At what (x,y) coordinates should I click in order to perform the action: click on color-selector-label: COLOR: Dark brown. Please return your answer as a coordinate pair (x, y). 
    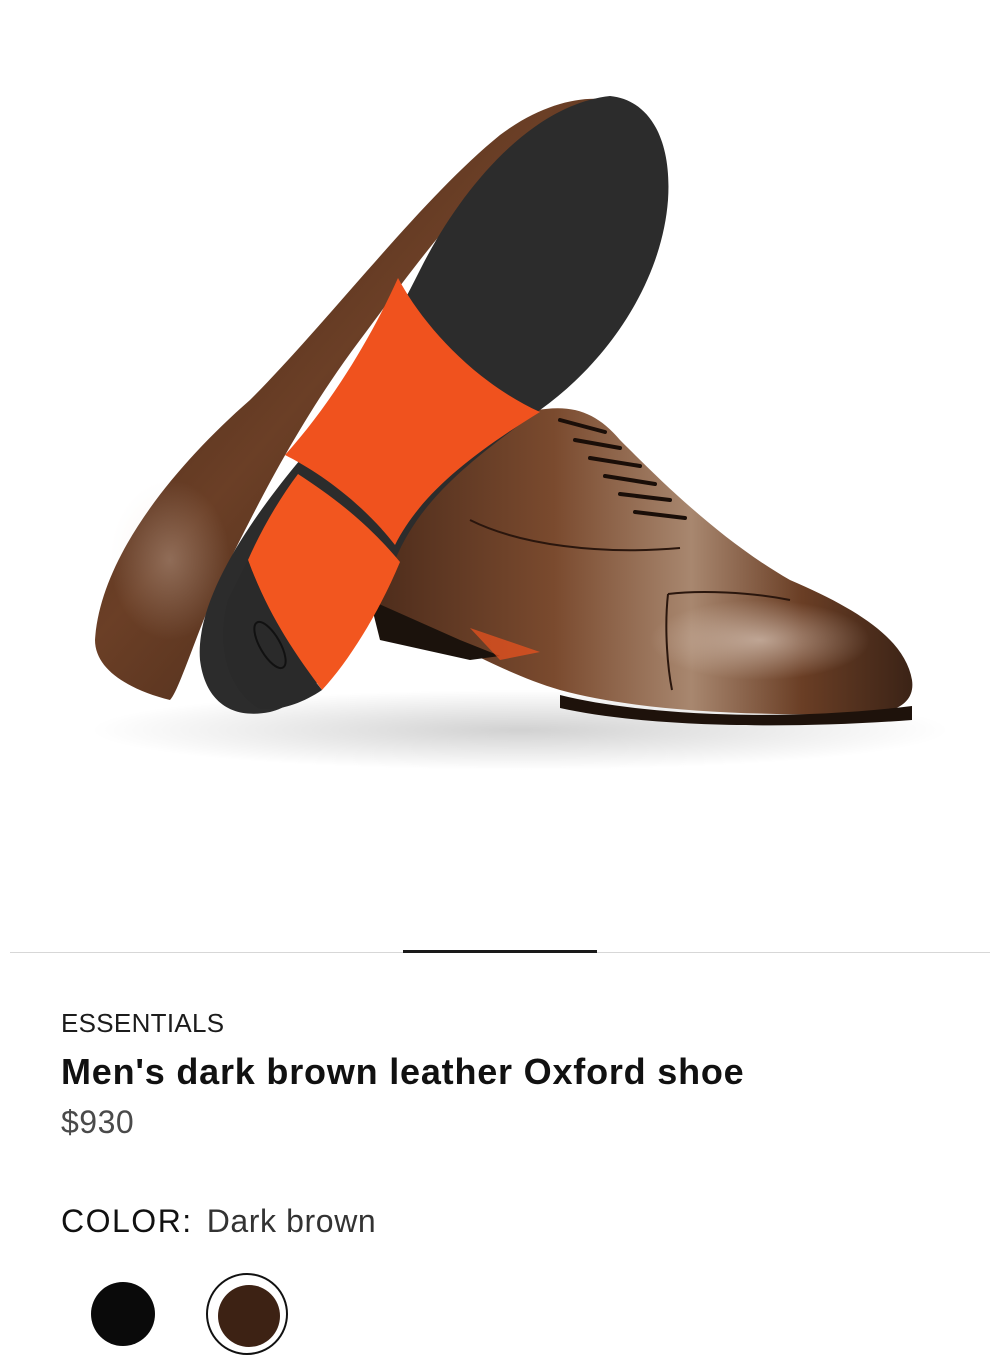
    Looking at the image, I should click on (218, 1221).